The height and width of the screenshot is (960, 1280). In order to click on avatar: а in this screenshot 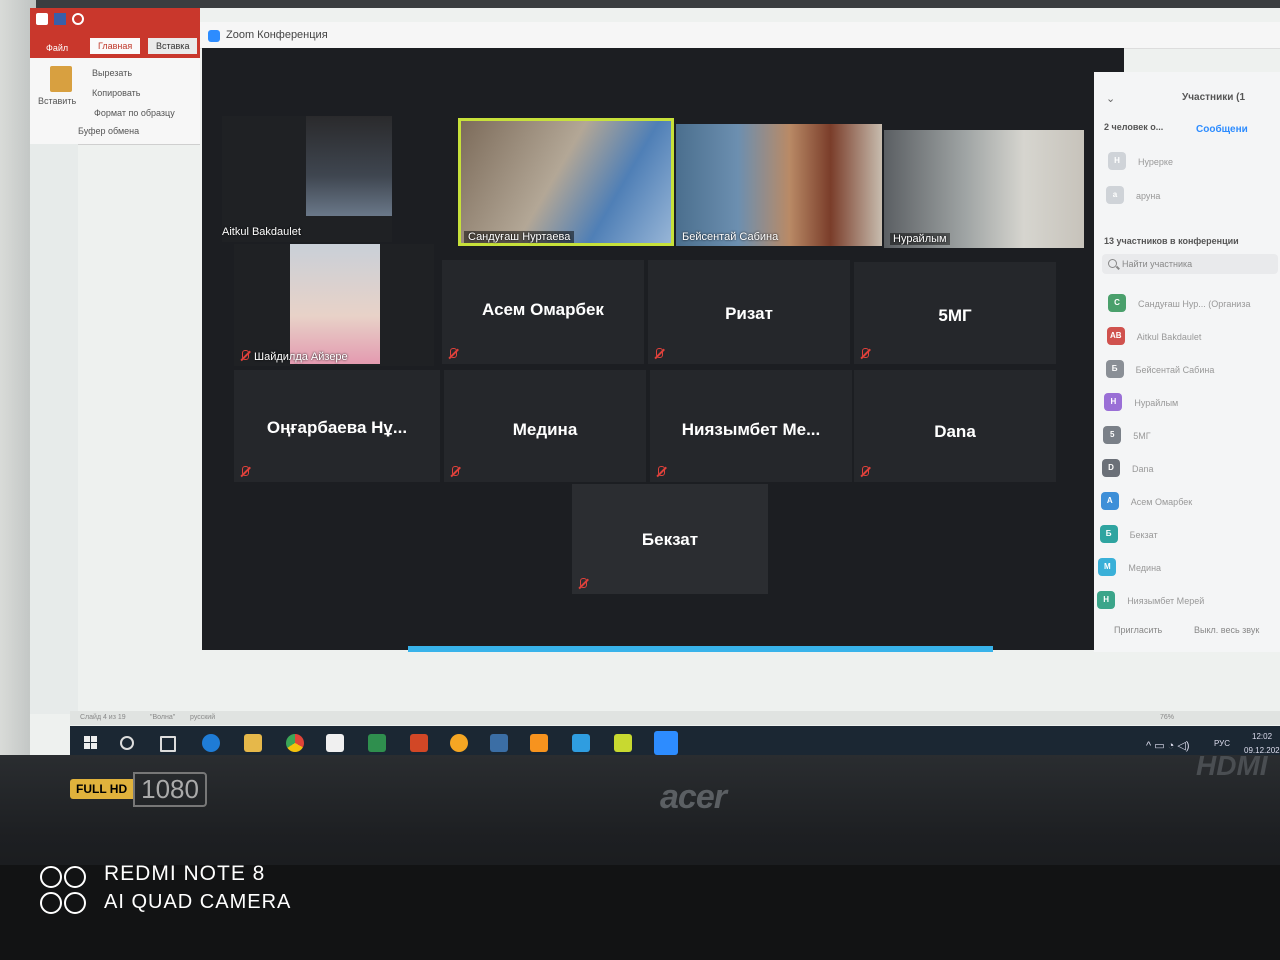, I will do `click(1115, 195)`.